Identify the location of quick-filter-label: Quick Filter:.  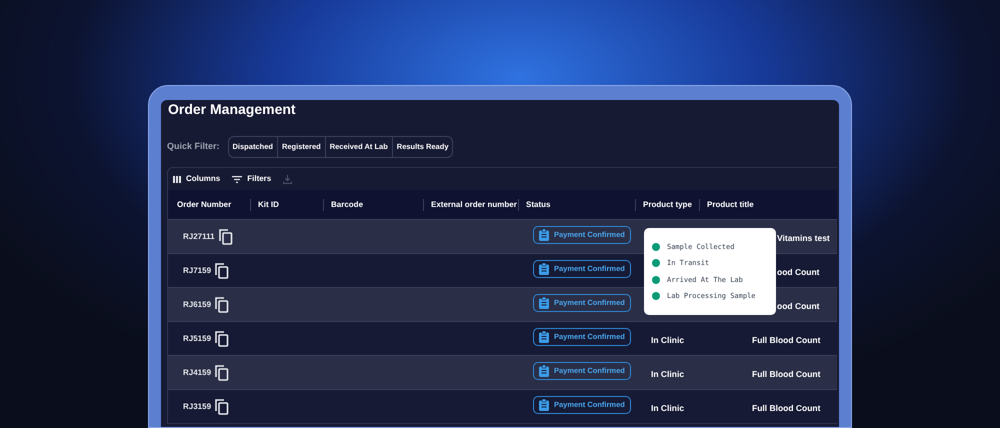
(193, 147).